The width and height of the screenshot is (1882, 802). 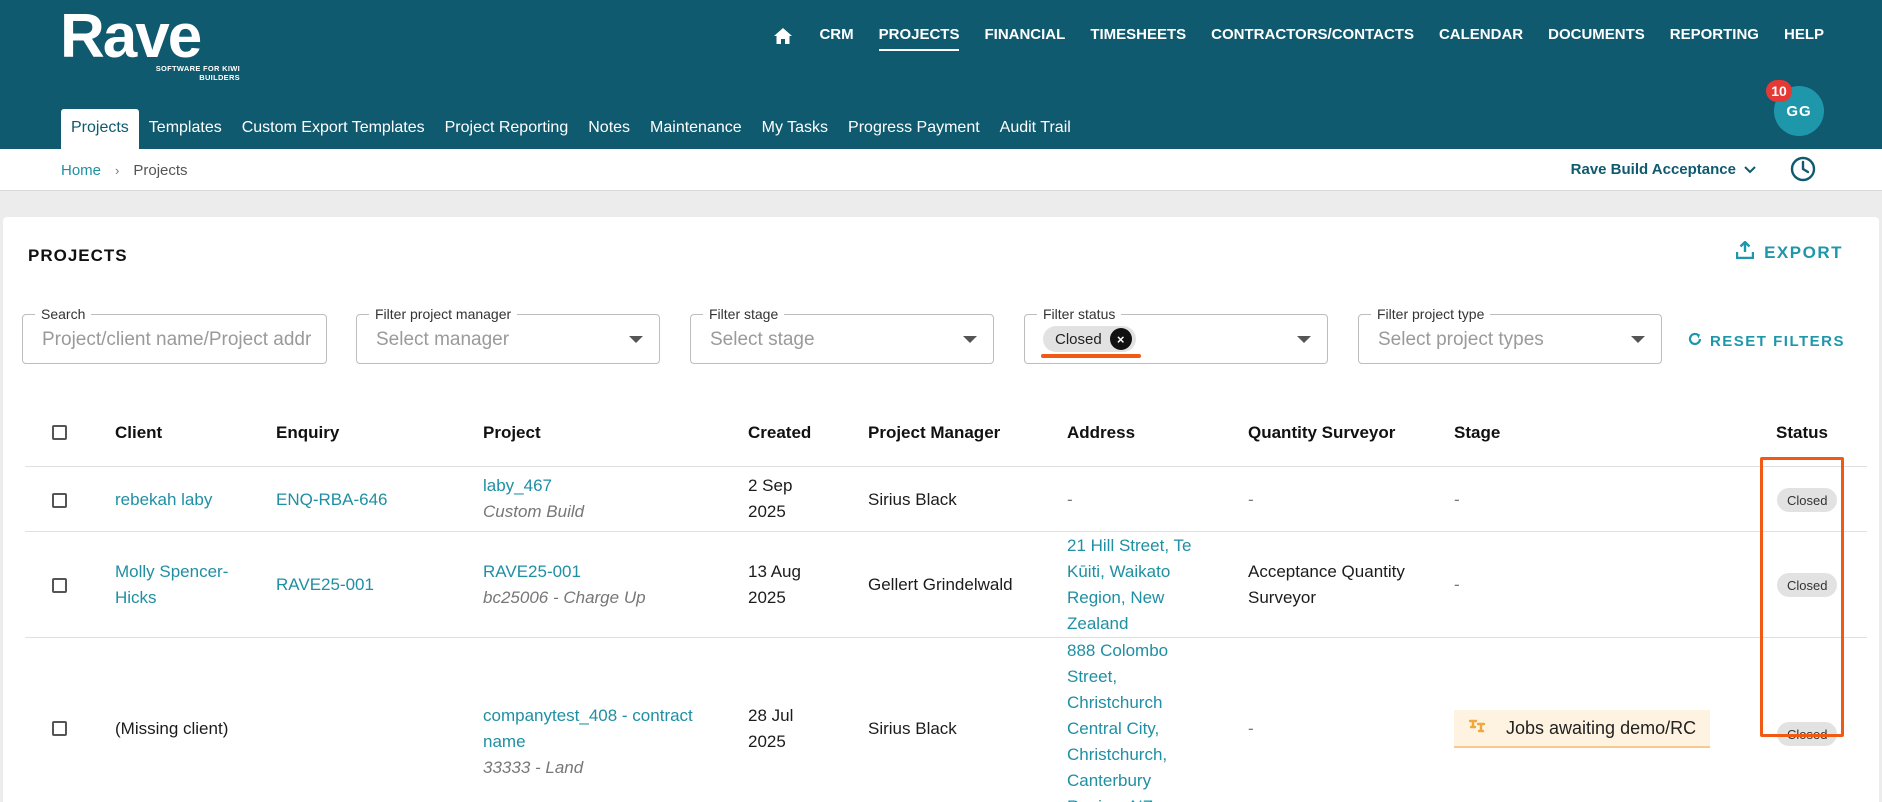 What do you see at coordinates (1326, 571) in the screenshot?
I see `quantity-surveyor: Acceptance Quantity` at bounding box center [1326, 571].